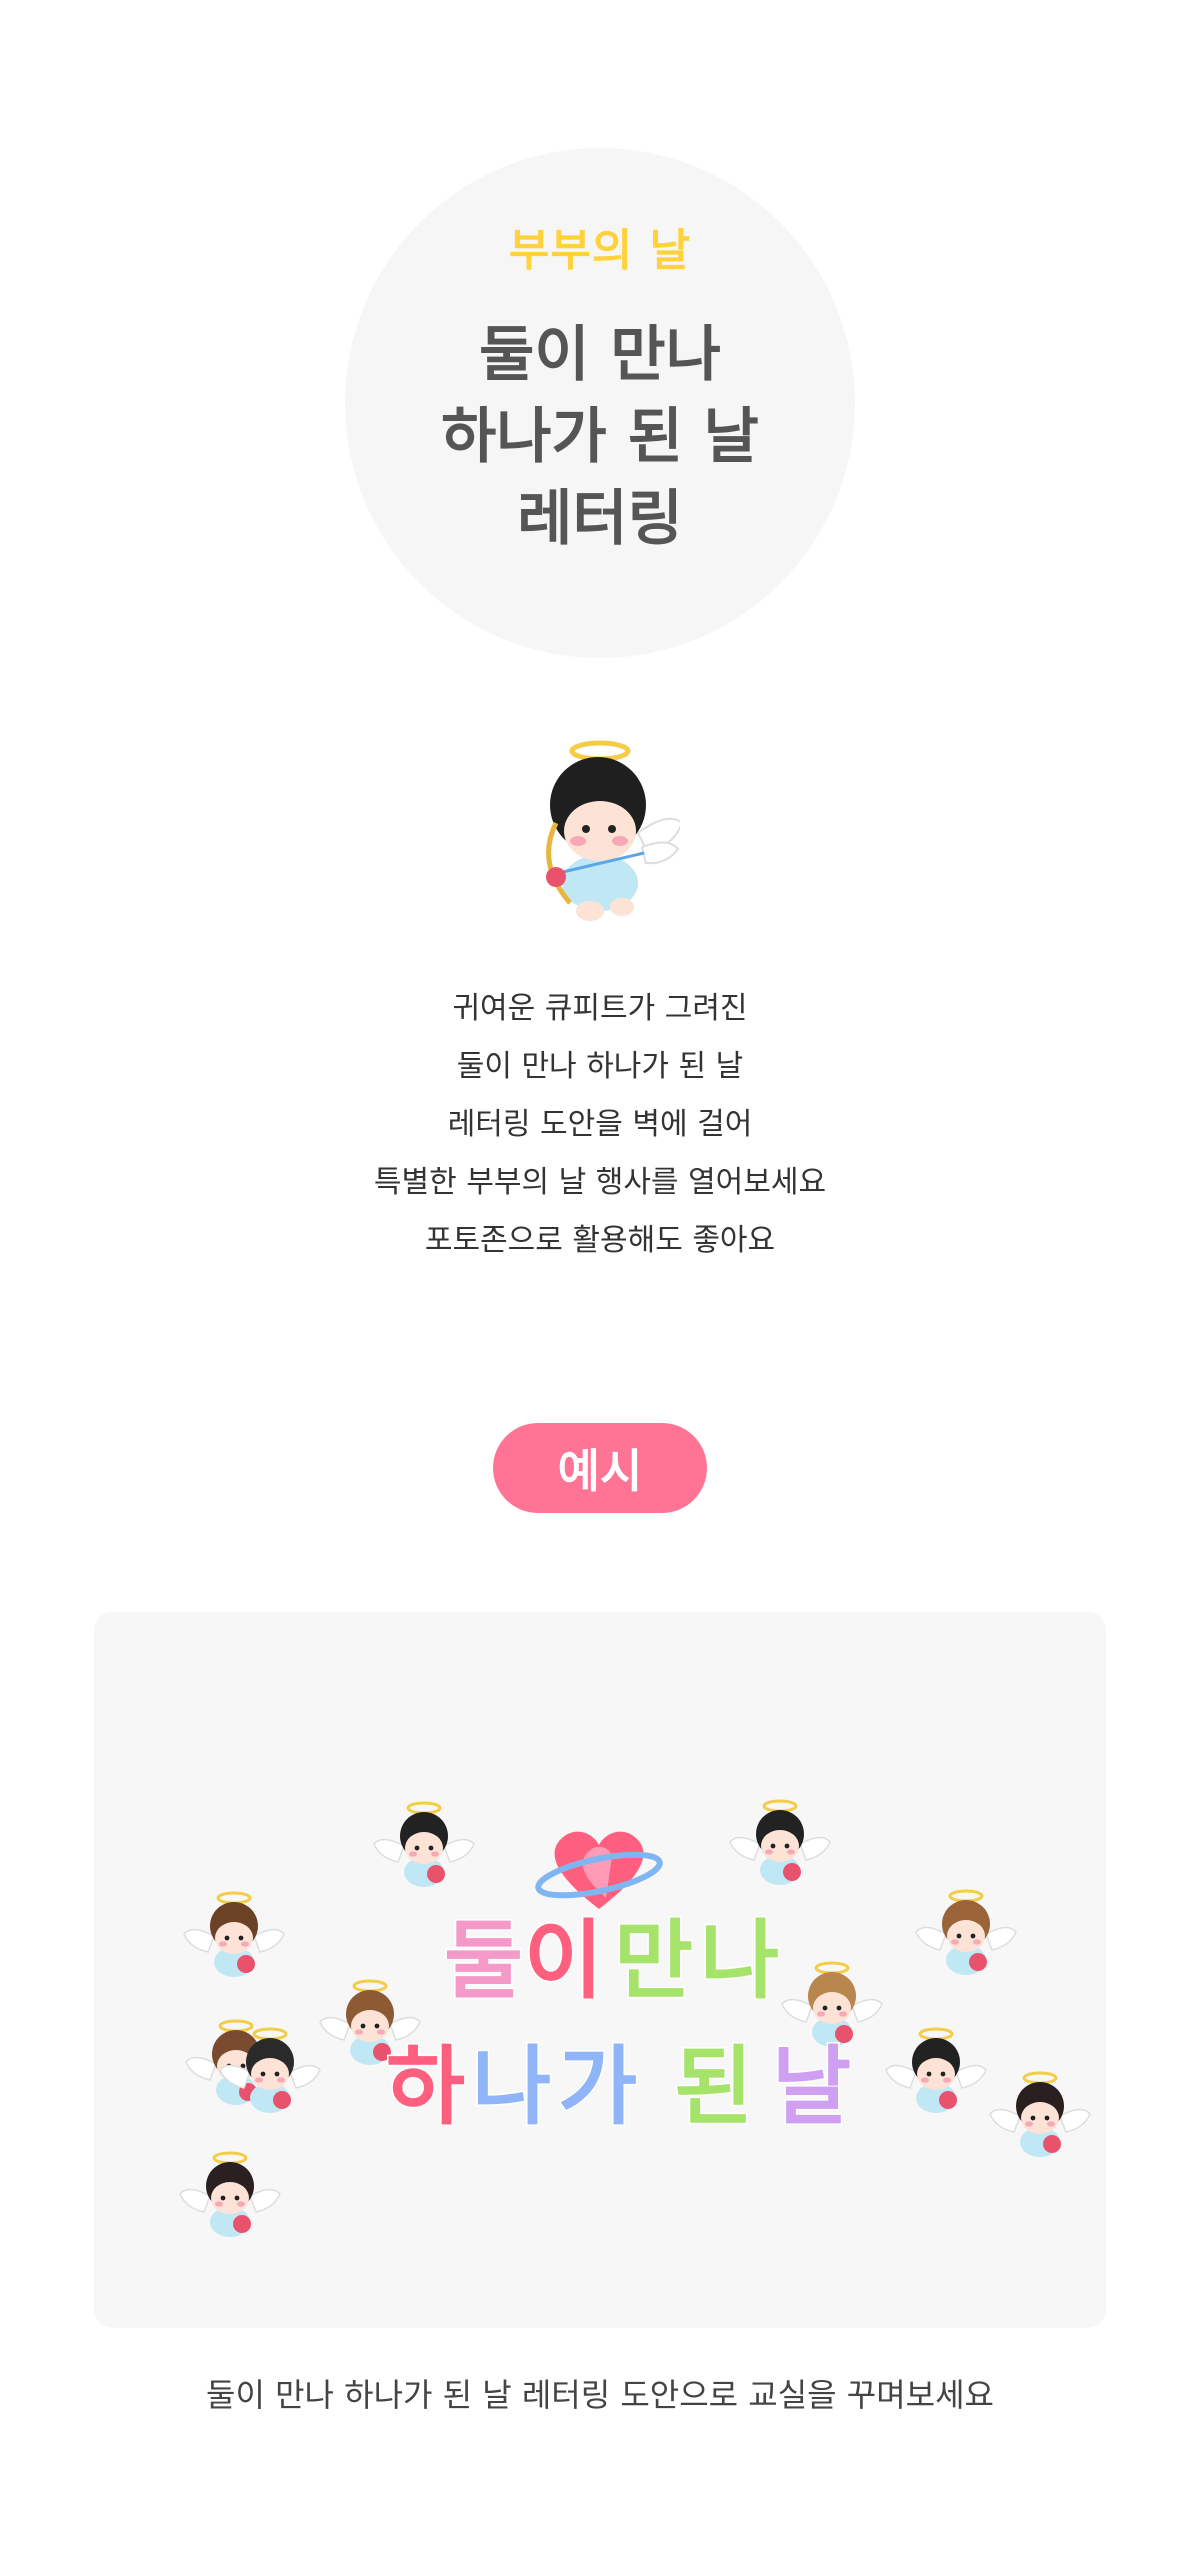  Describe the element at coordinates (563, 1961) in the screenshot. I see `lettering-char: 이` at that location.